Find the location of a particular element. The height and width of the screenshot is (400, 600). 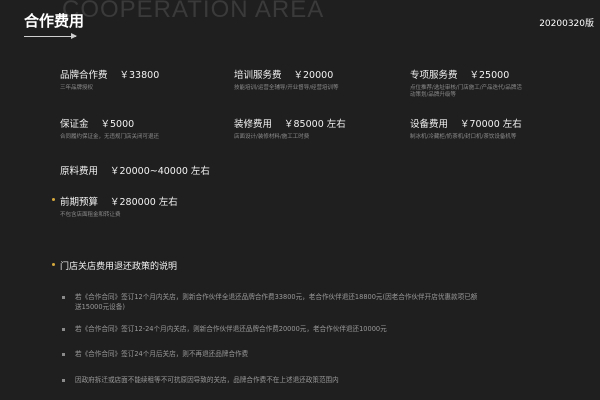

background-watermark-text: COOPERATION AREA is located at coordinates (193, 11).